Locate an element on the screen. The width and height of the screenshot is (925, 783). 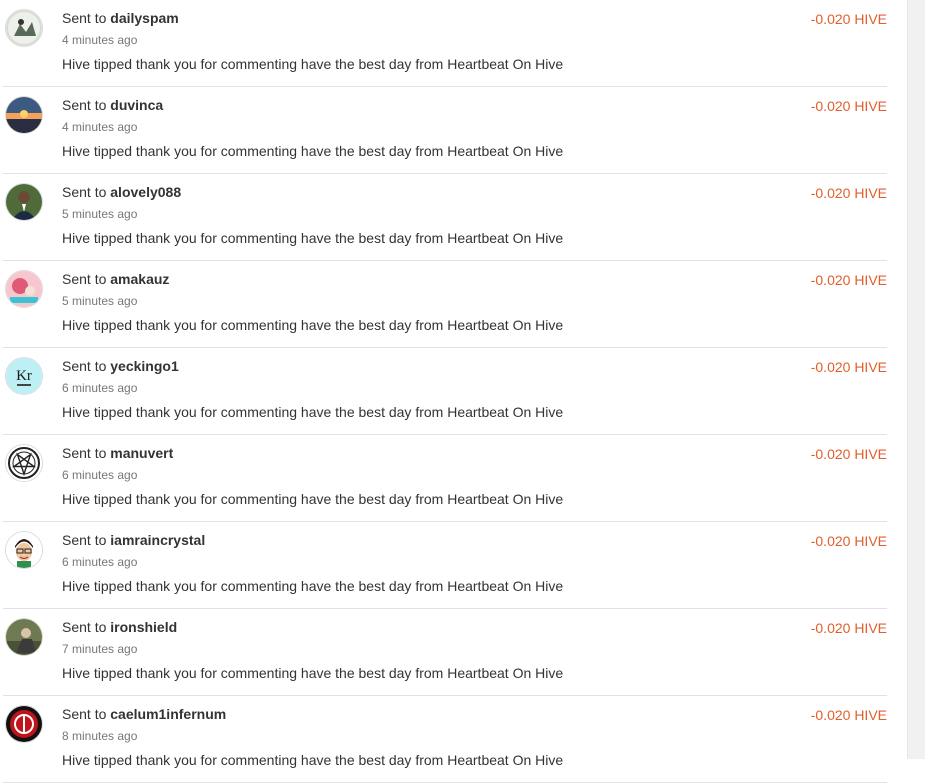
transfer-title: Sent to yeckingo1 is located at coordinates (120, 366).